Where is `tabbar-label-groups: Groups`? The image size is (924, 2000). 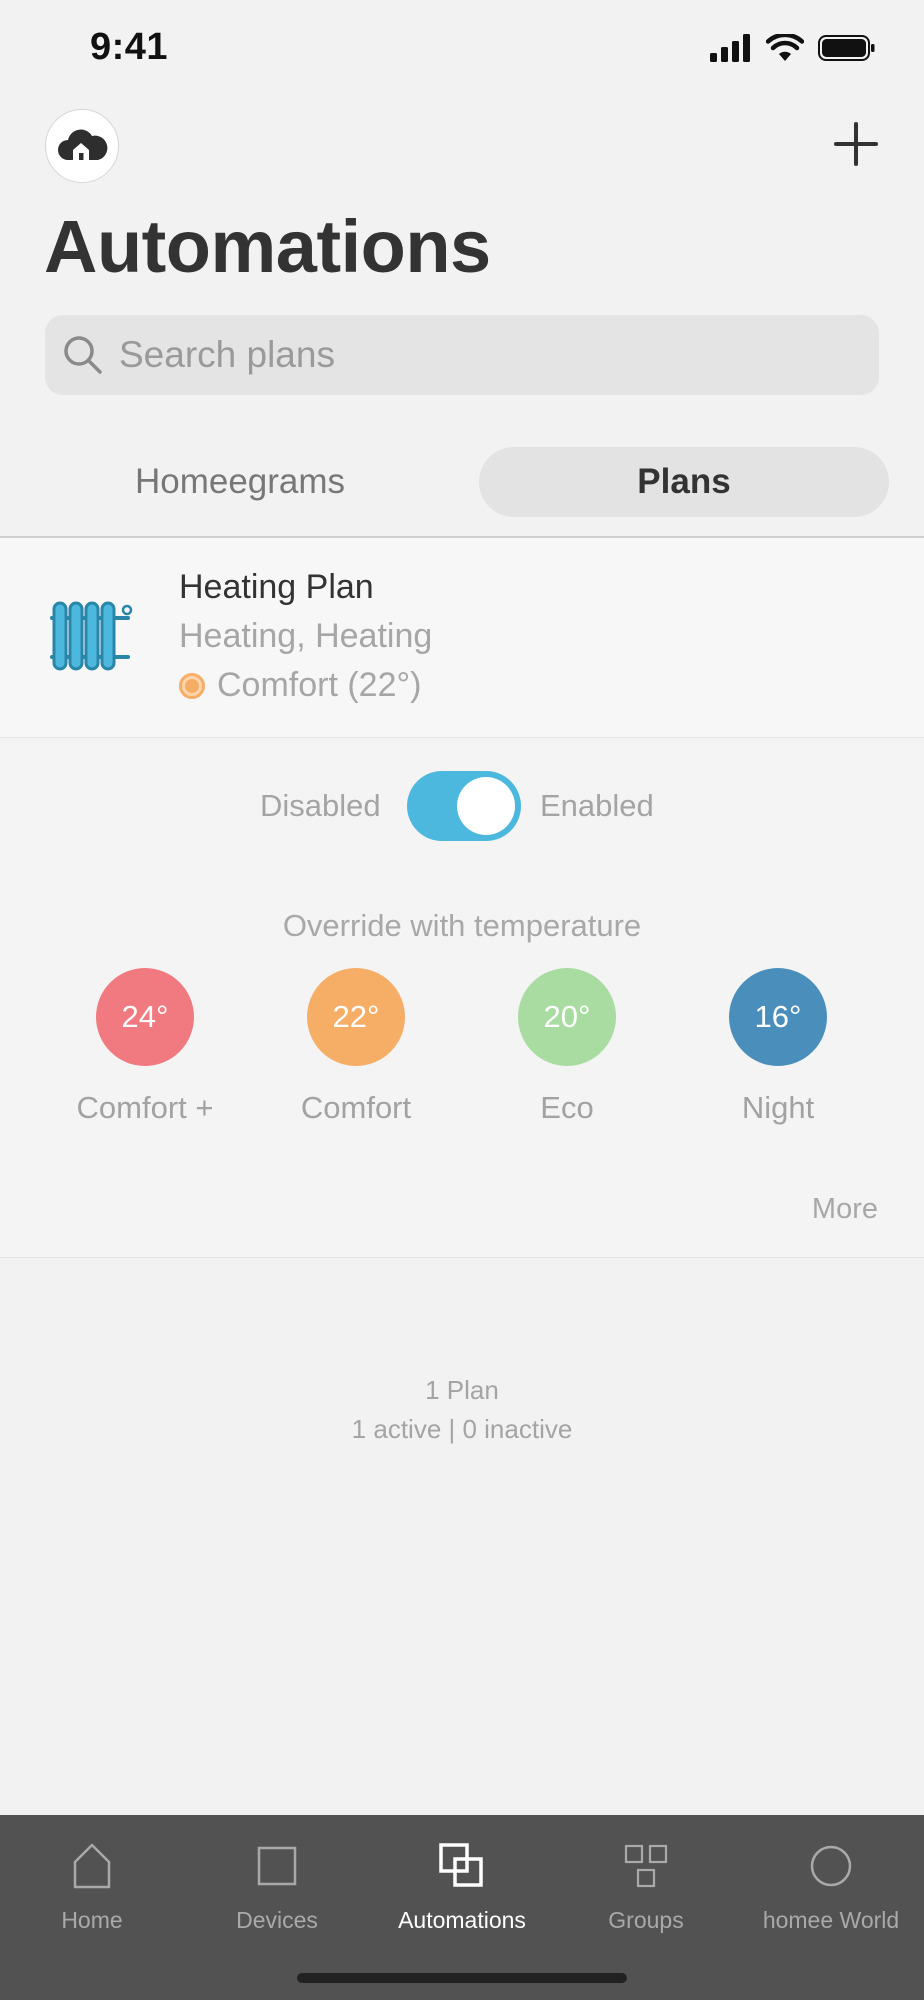
tabbar-label-groups: Groups is located at coordinates (646, 1920).